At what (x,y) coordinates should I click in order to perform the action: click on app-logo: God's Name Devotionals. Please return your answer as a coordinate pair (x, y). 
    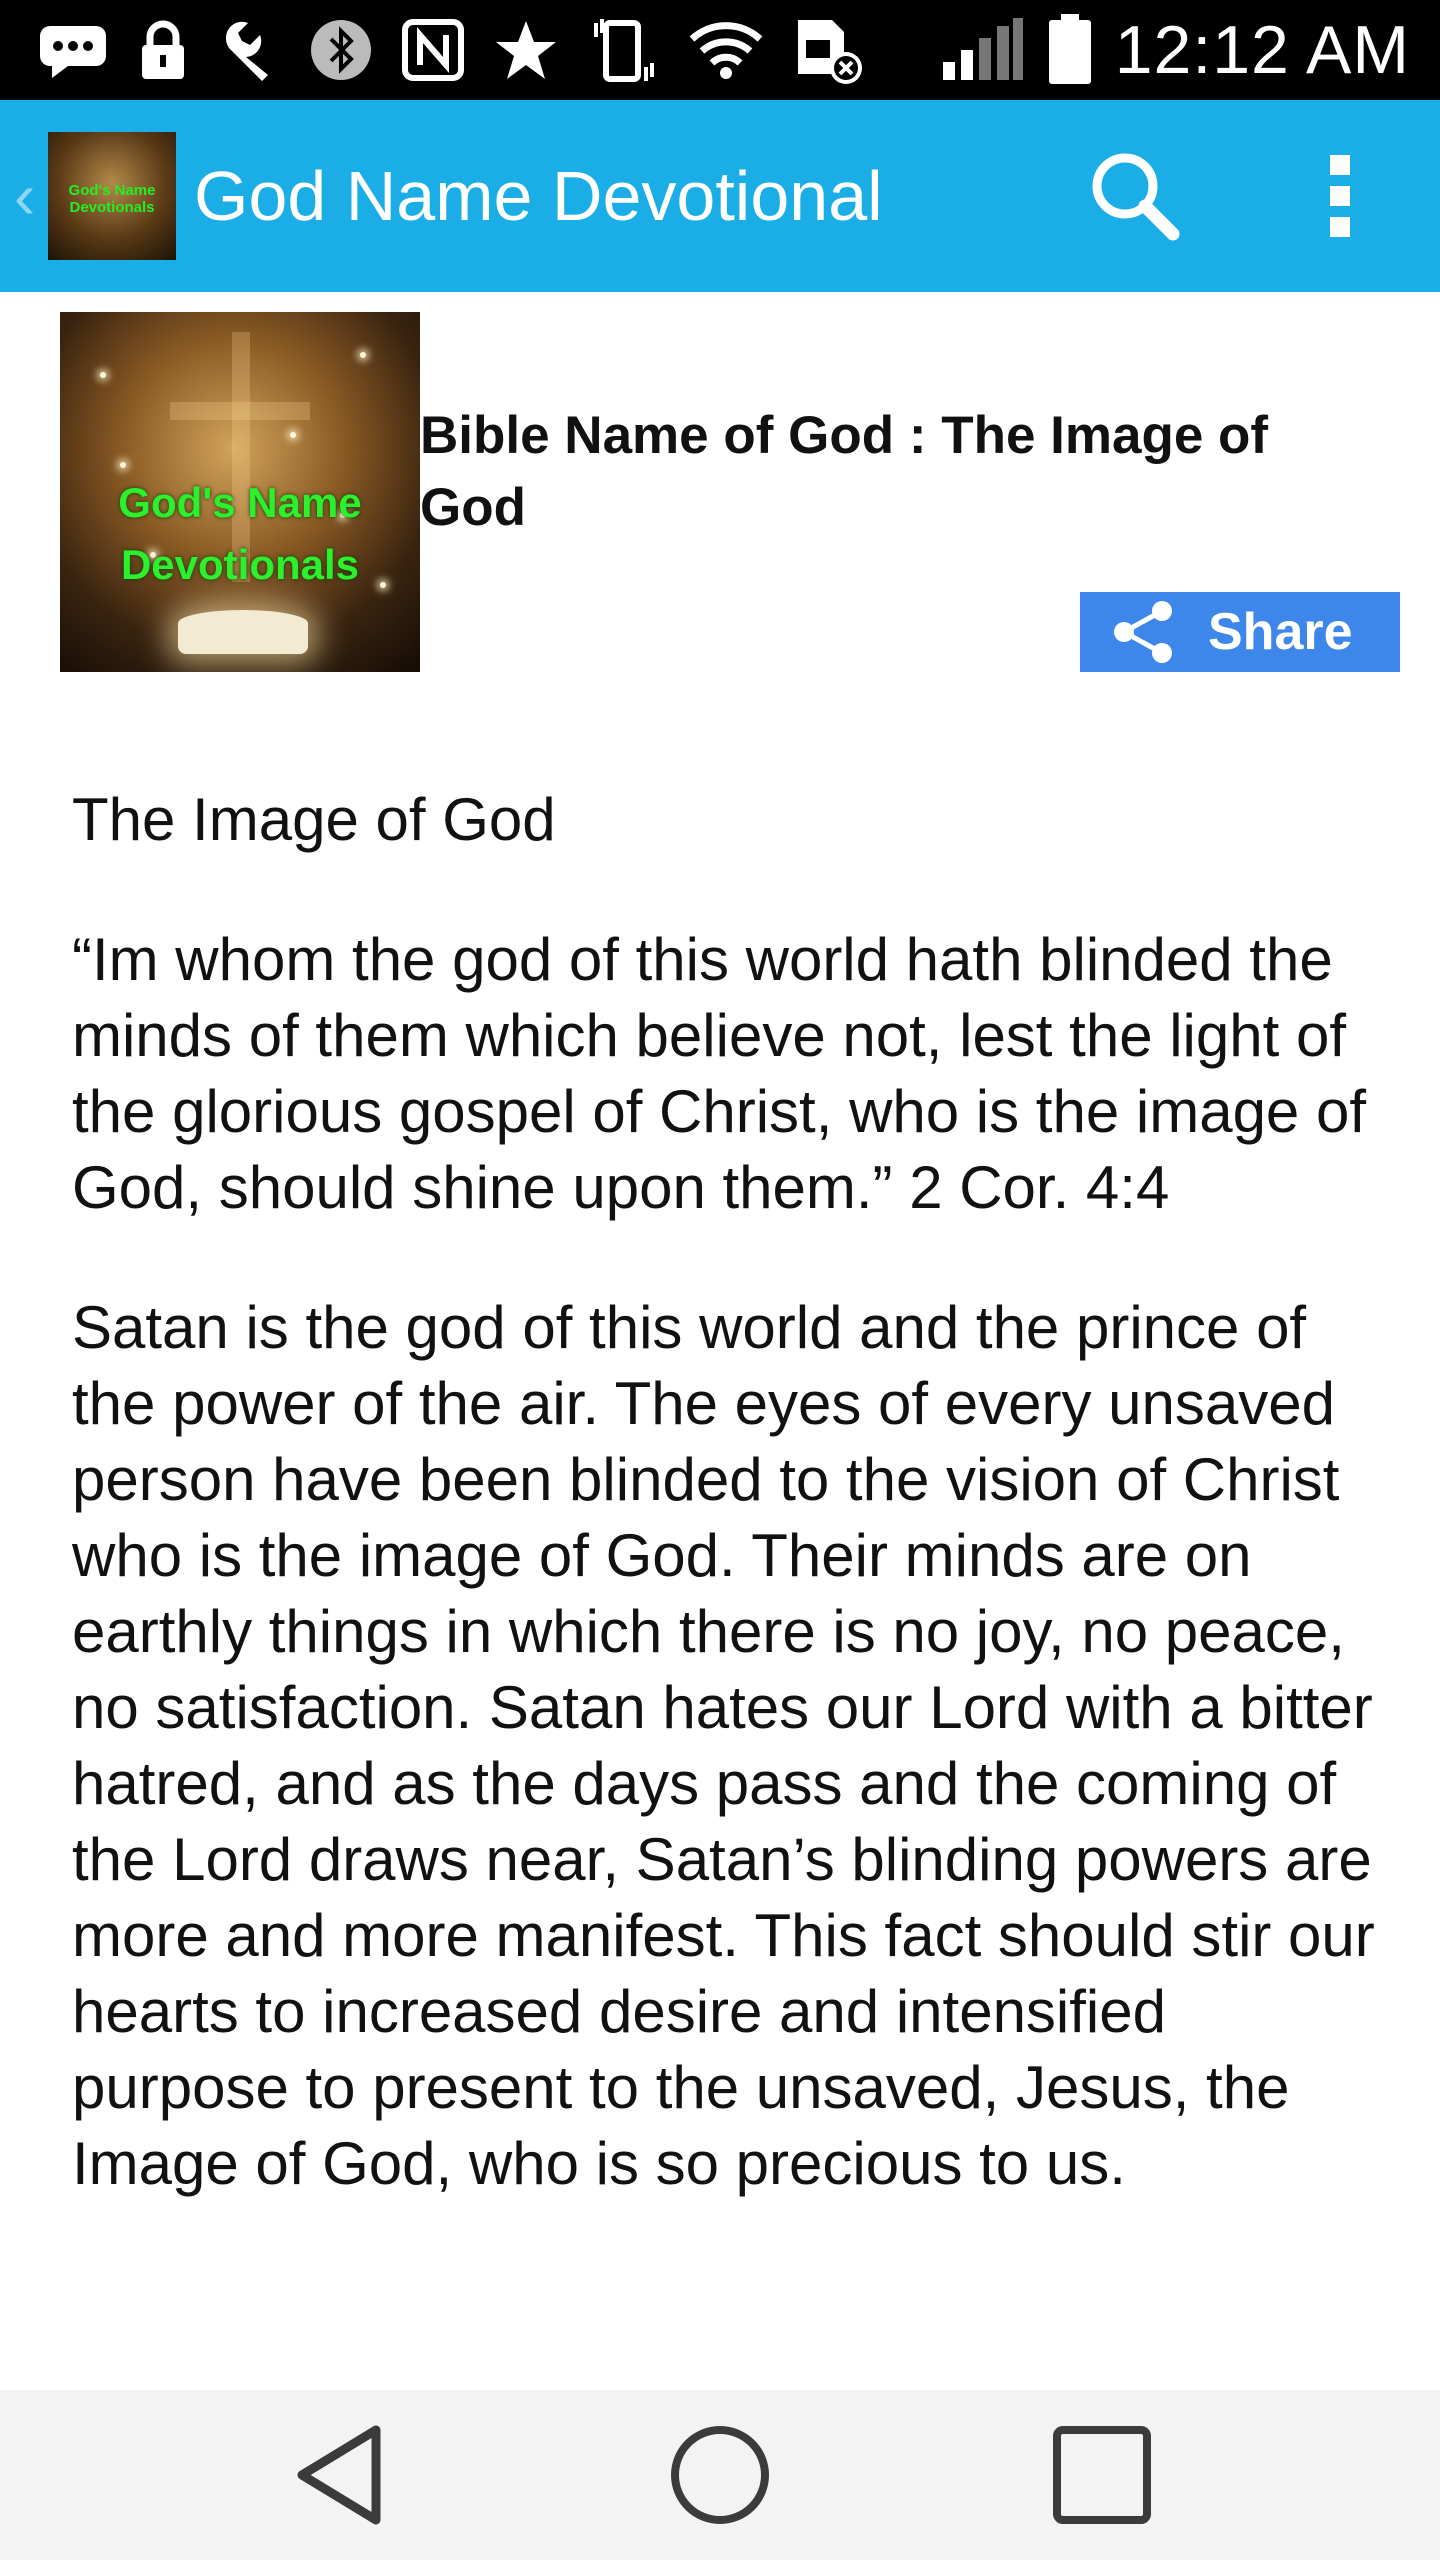
    Looking at the image, I should click on (112, 196).